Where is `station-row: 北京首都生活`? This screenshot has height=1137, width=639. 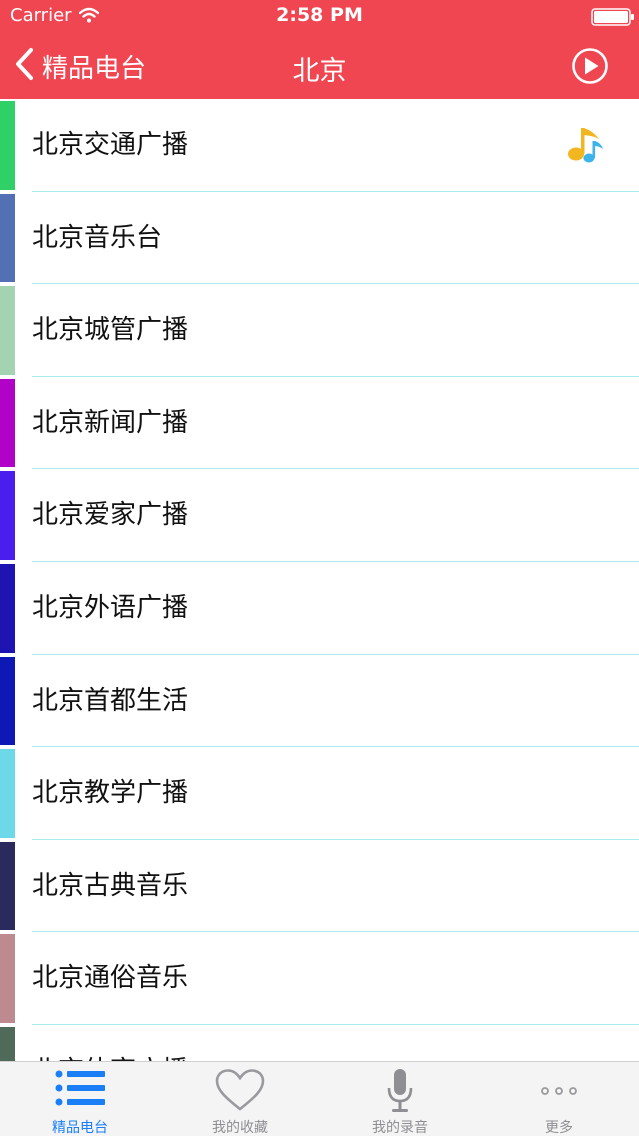 station-row: 北京首都生活 is located at coordinates (319, 701).